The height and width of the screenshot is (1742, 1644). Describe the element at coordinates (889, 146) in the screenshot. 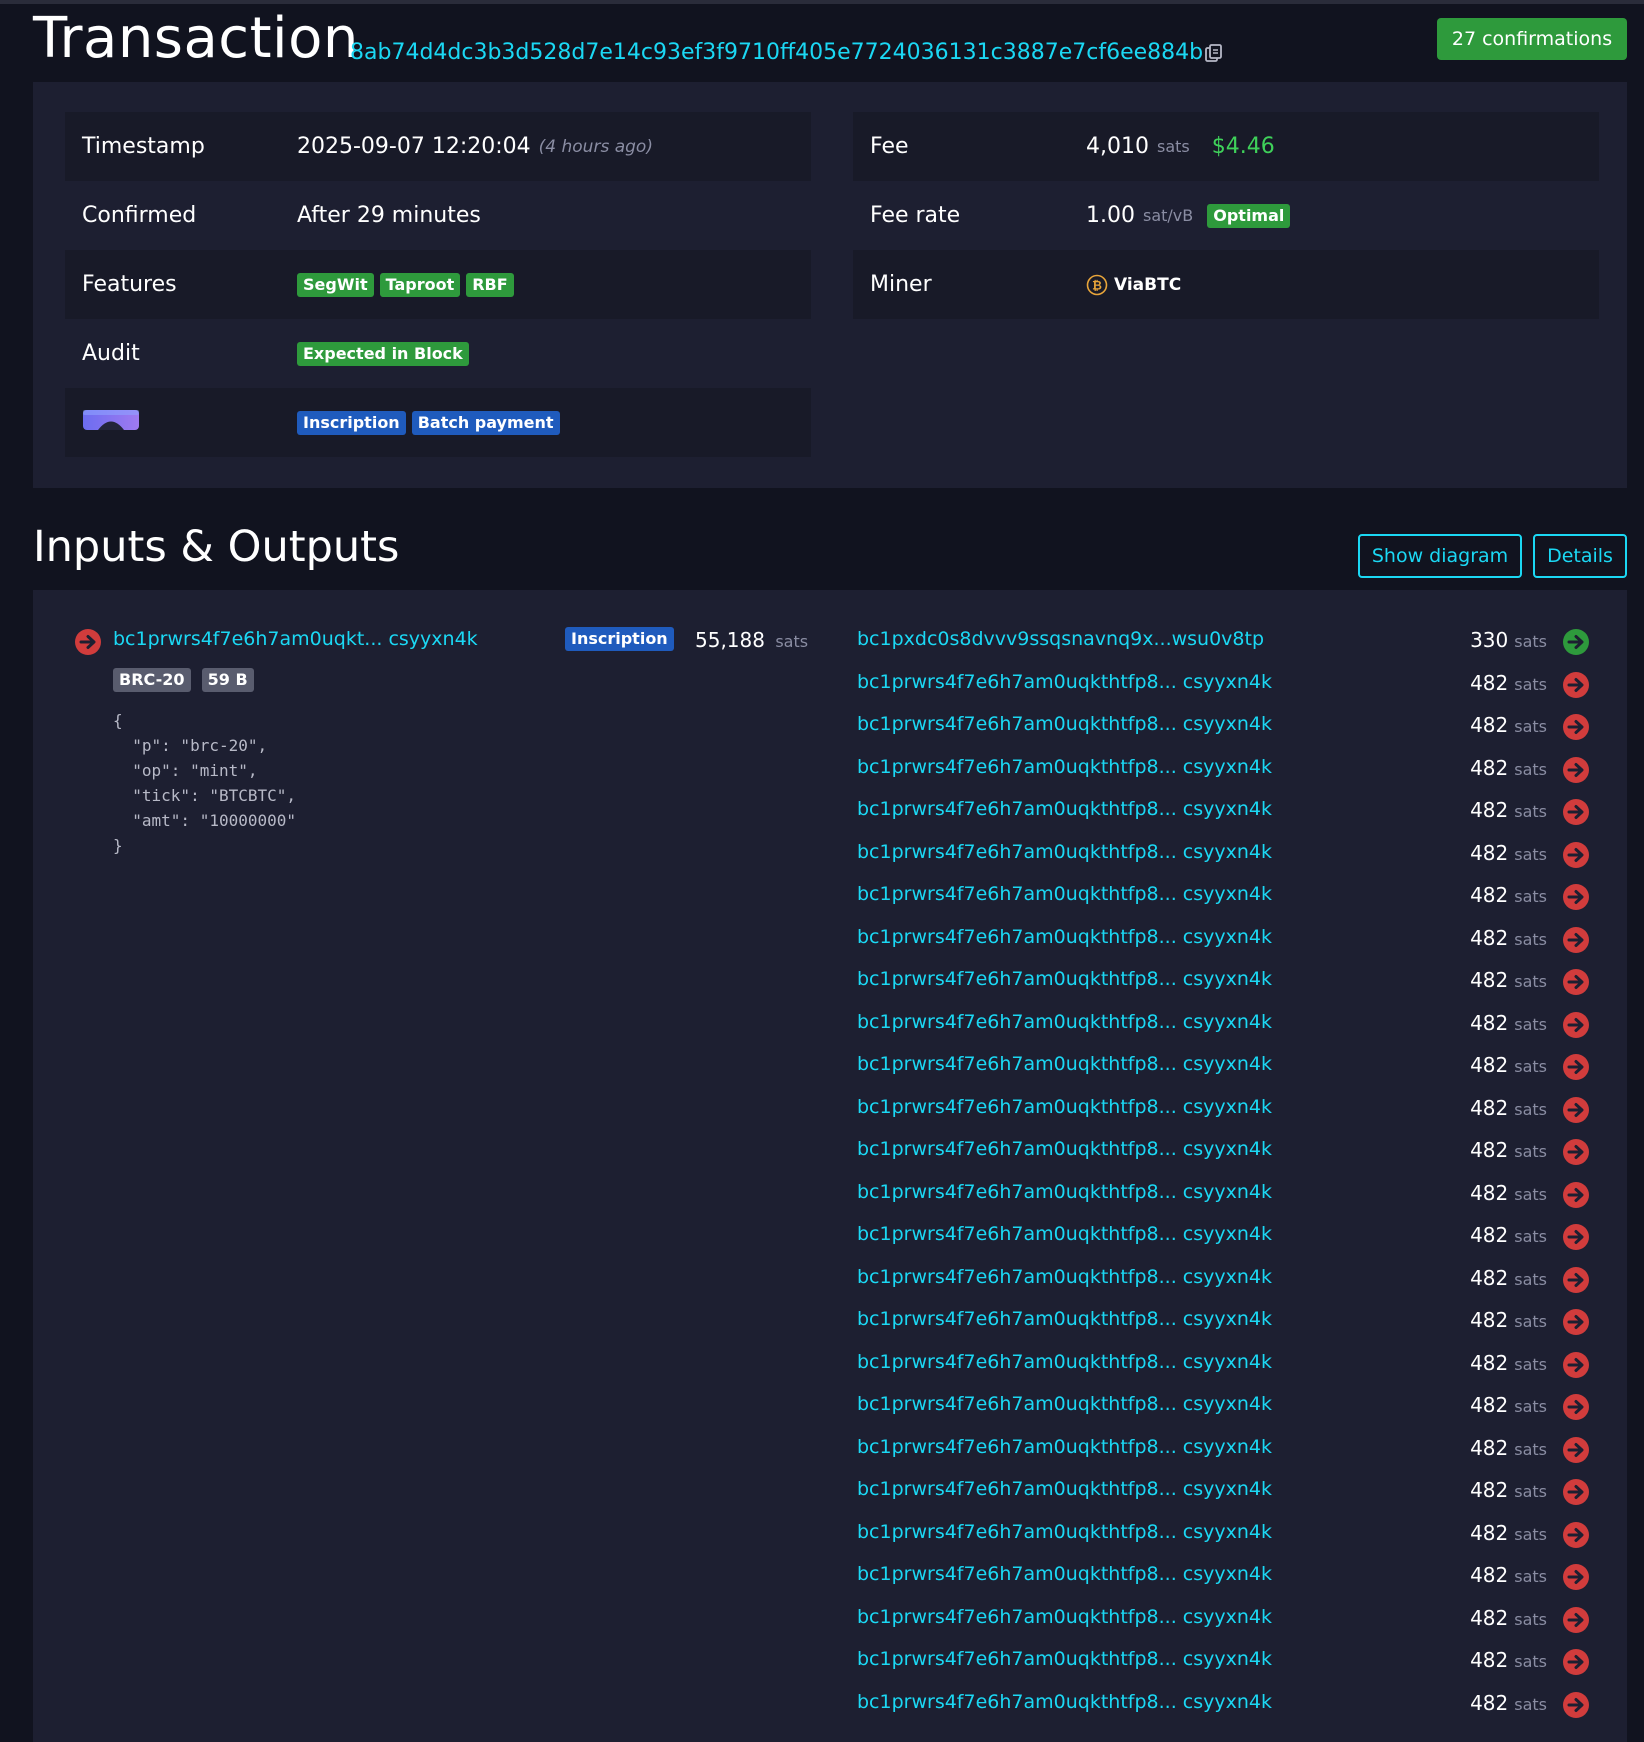

I see `fee-label: Fee` at that location.